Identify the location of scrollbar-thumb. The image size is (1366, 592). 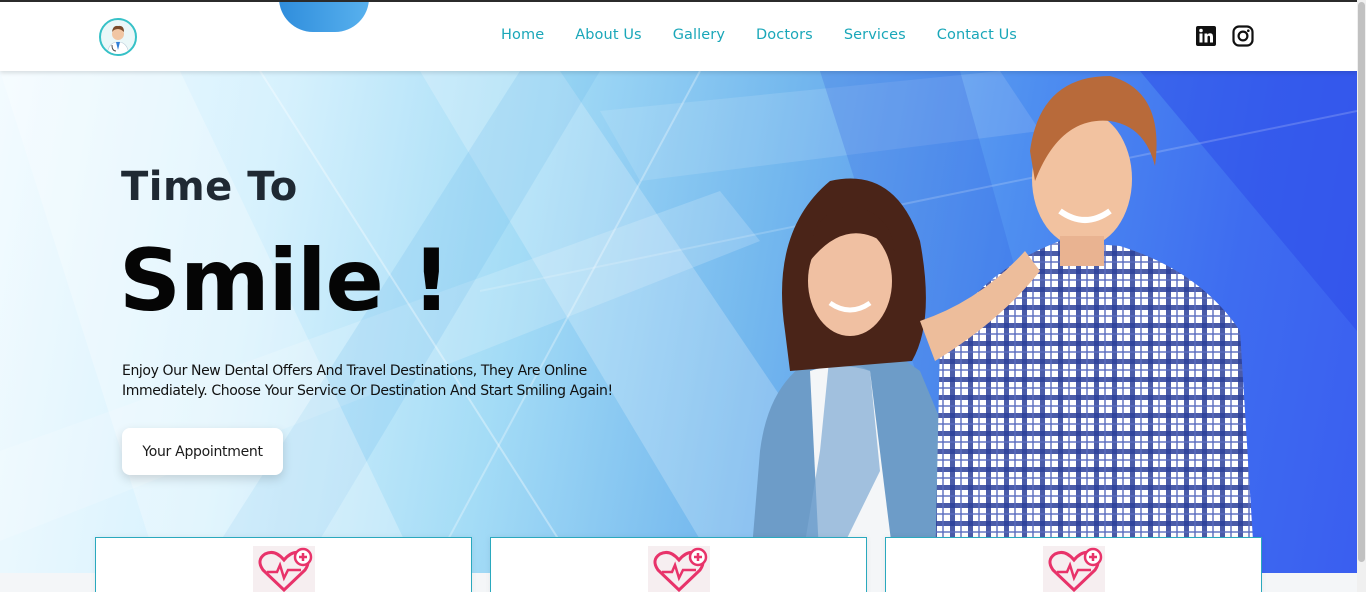
(1361, 282).